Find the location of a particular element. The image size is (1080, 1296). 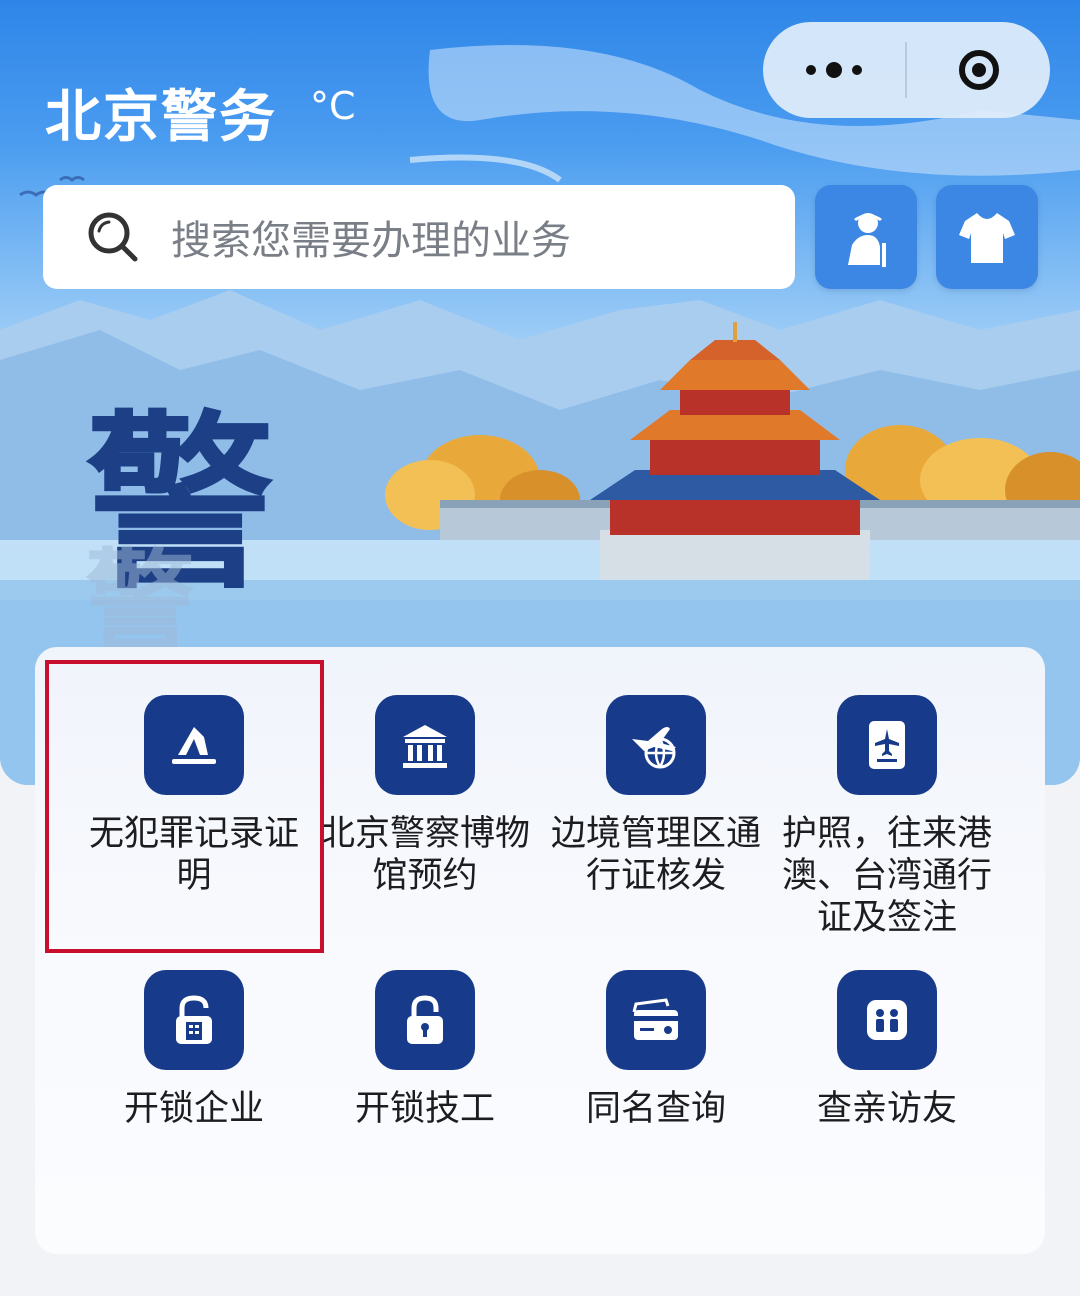

service-label: 北京警察博物馆预约 is located at coordinates (424, 855).